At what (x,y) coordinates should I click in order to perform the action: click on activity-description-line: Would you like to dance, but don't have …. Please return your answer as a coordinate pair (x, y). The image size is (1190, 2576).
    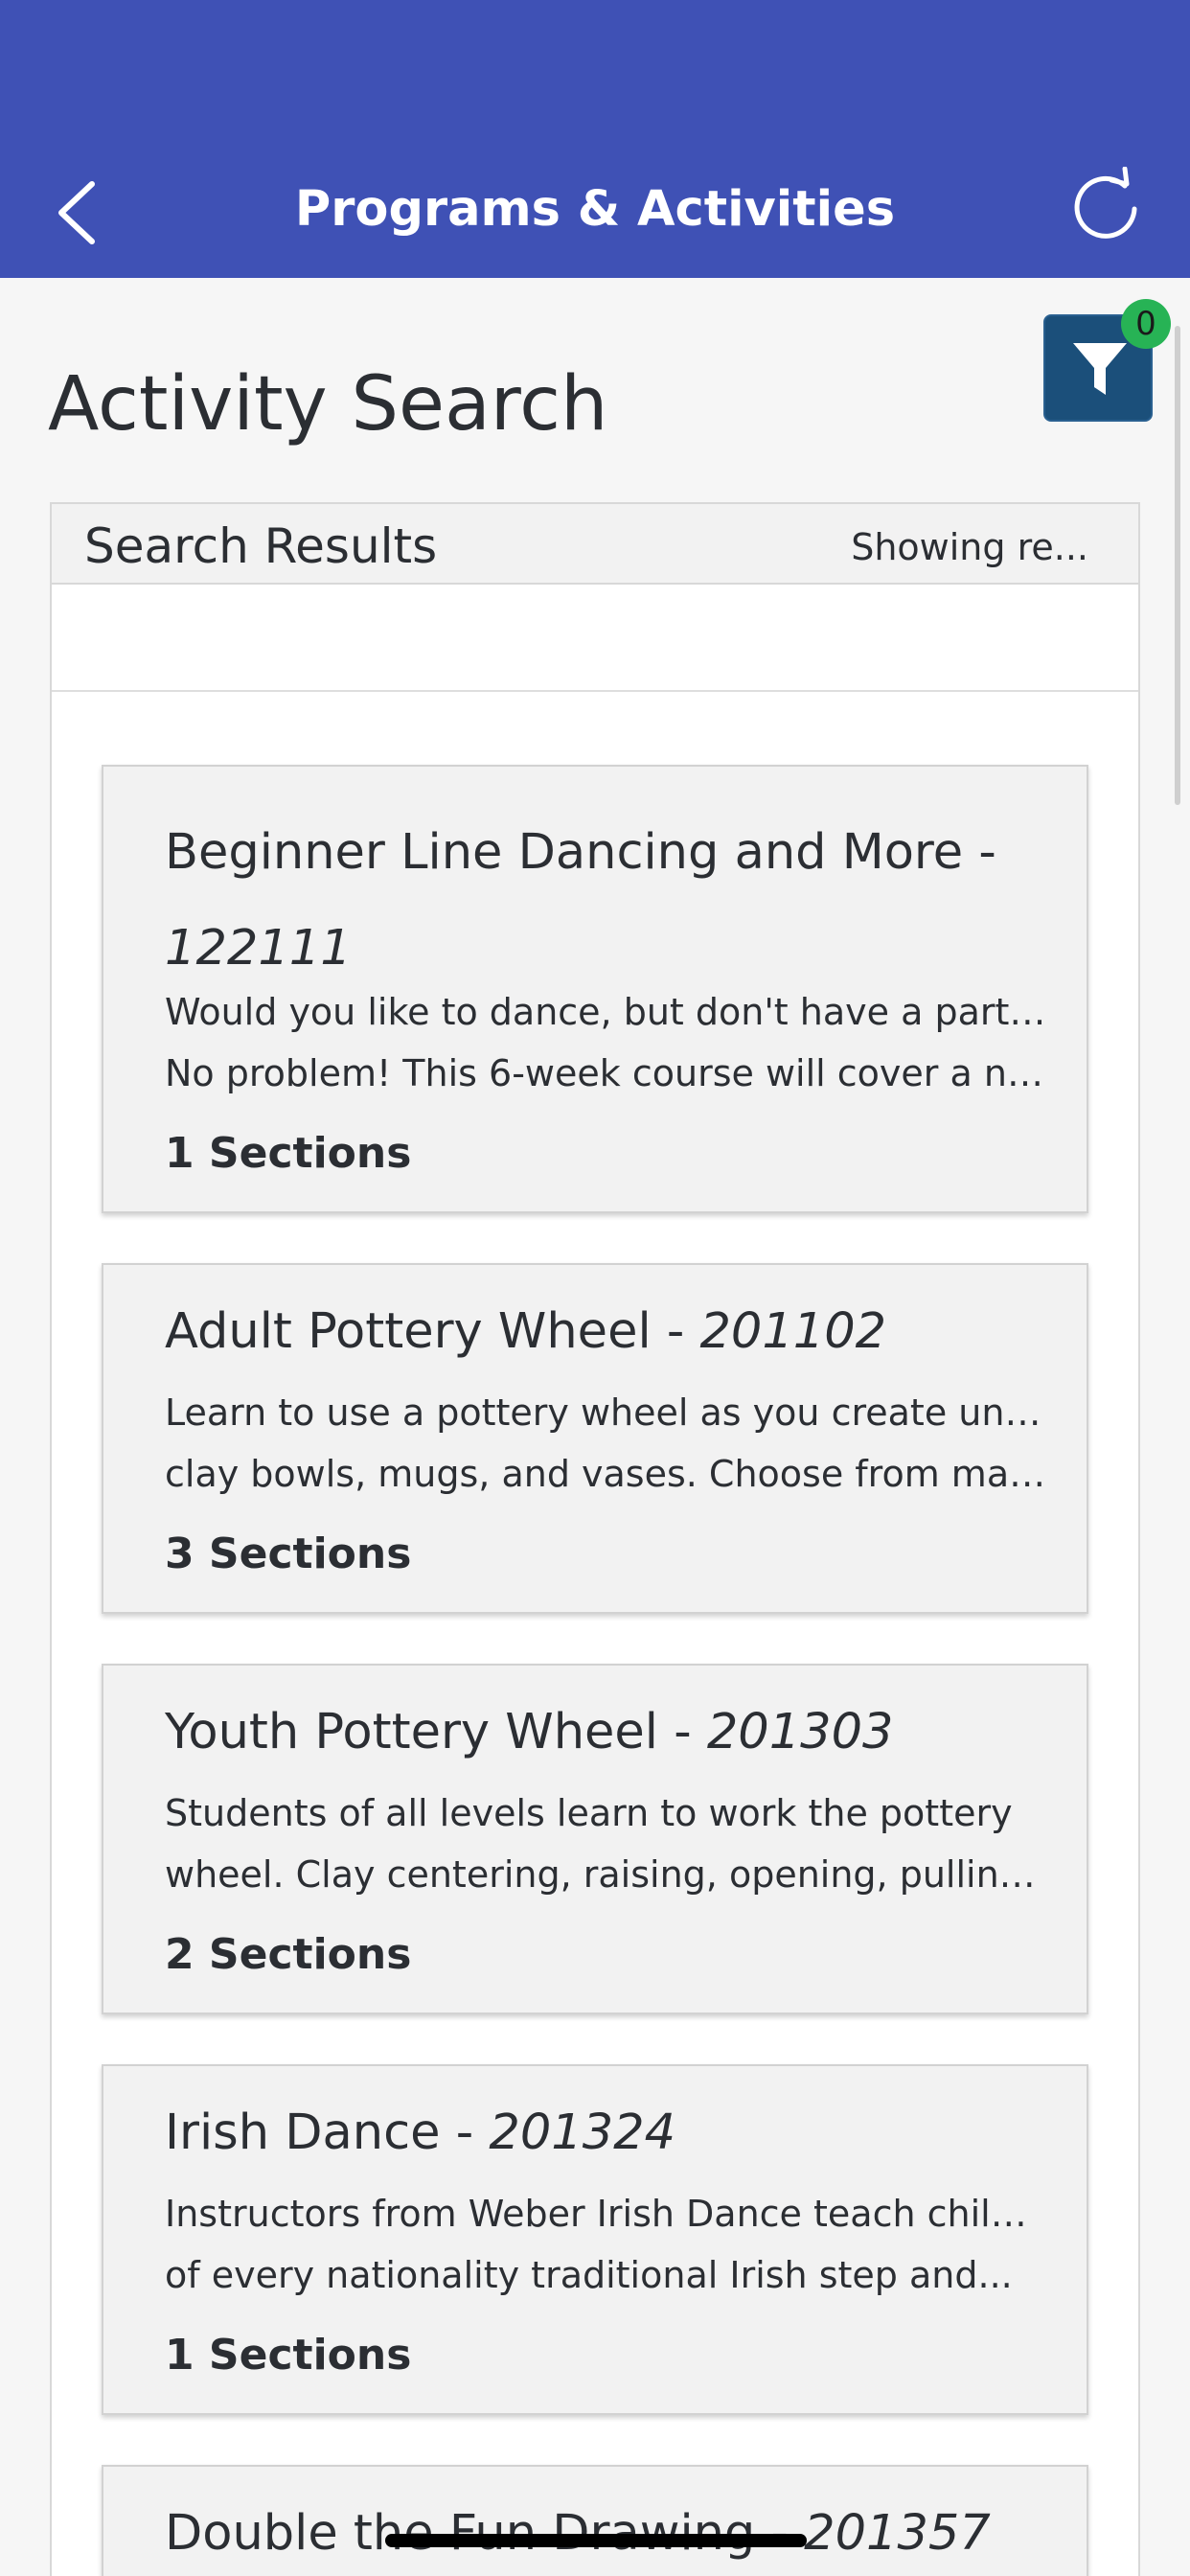
    Looking at the image, I should click on (606, 1012).